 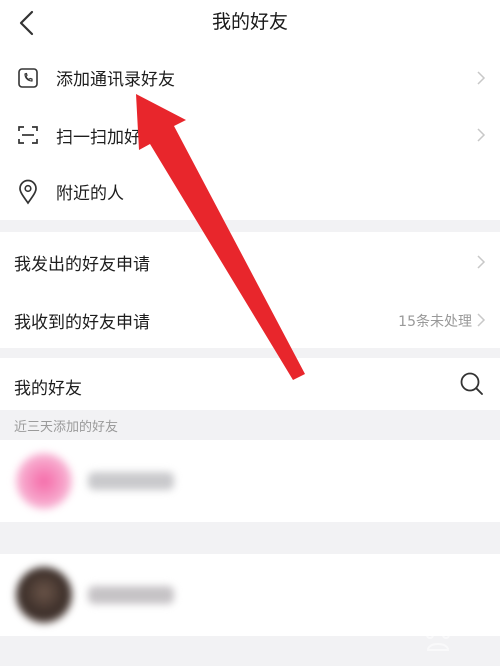 I want to click on nearby-people-row: 附近的人, so click(x=250, y=192).